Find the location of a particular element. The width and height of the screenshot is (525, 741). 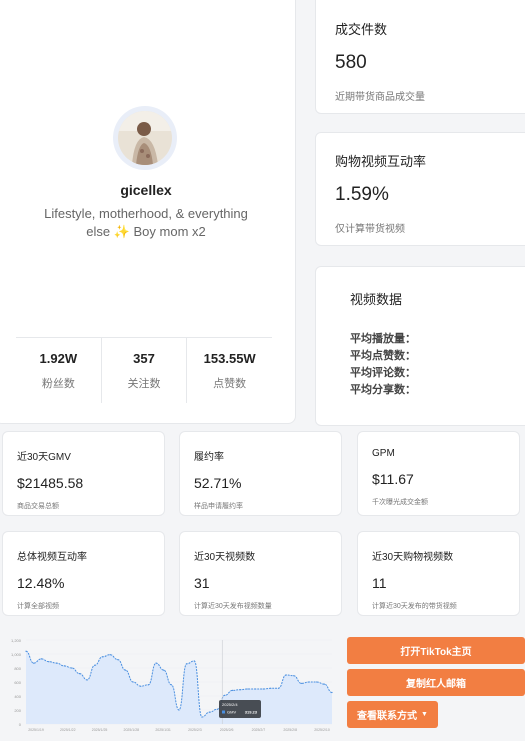

tooltip-date: 2025/2/4 is located at coordinates (230, 704).